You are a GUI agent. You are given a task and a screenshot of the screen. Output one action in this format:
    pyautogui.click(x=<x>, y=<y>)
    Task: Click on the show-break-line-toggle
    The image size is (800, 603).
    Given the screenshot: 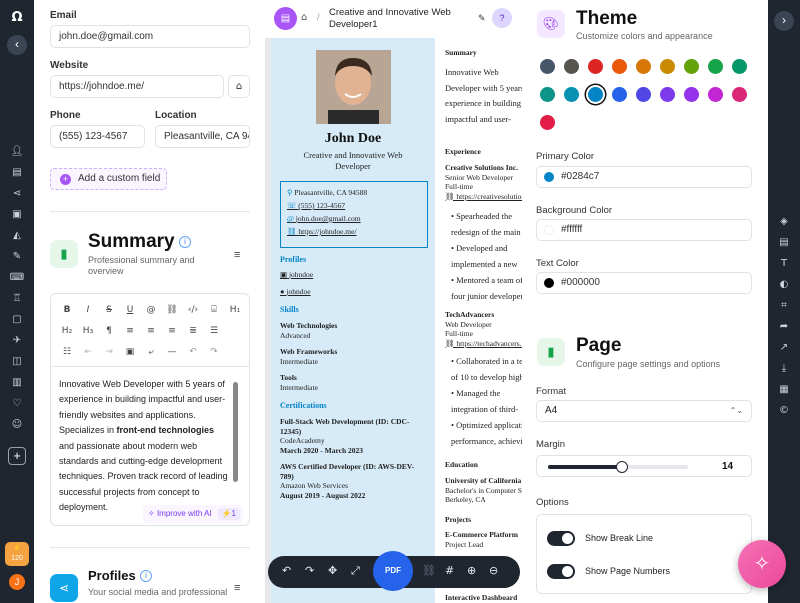 What is the action you would take?
    pyautogui.click(x=561, y=538)
    